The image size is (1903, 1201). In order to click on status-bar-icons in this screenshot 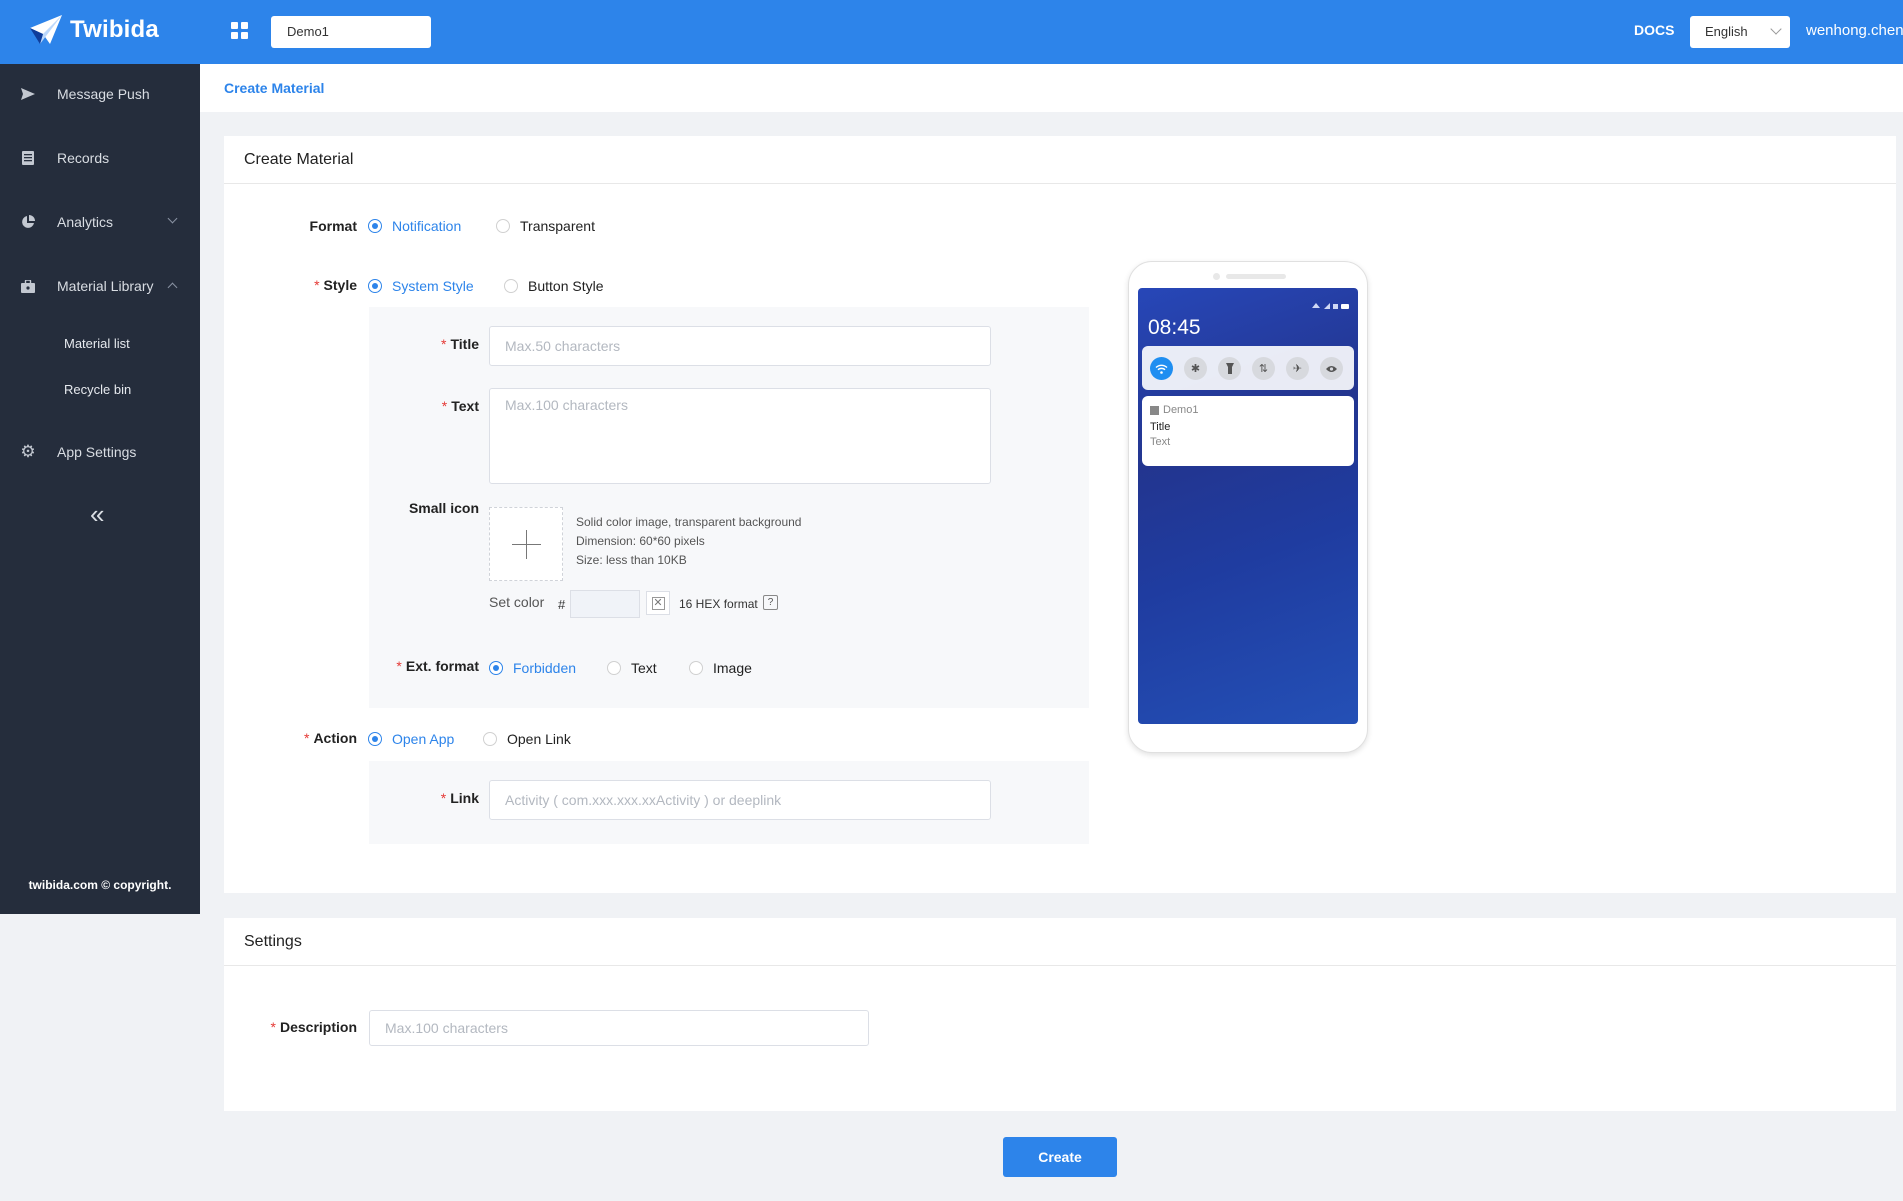, I will do `click(1330, 306)`.